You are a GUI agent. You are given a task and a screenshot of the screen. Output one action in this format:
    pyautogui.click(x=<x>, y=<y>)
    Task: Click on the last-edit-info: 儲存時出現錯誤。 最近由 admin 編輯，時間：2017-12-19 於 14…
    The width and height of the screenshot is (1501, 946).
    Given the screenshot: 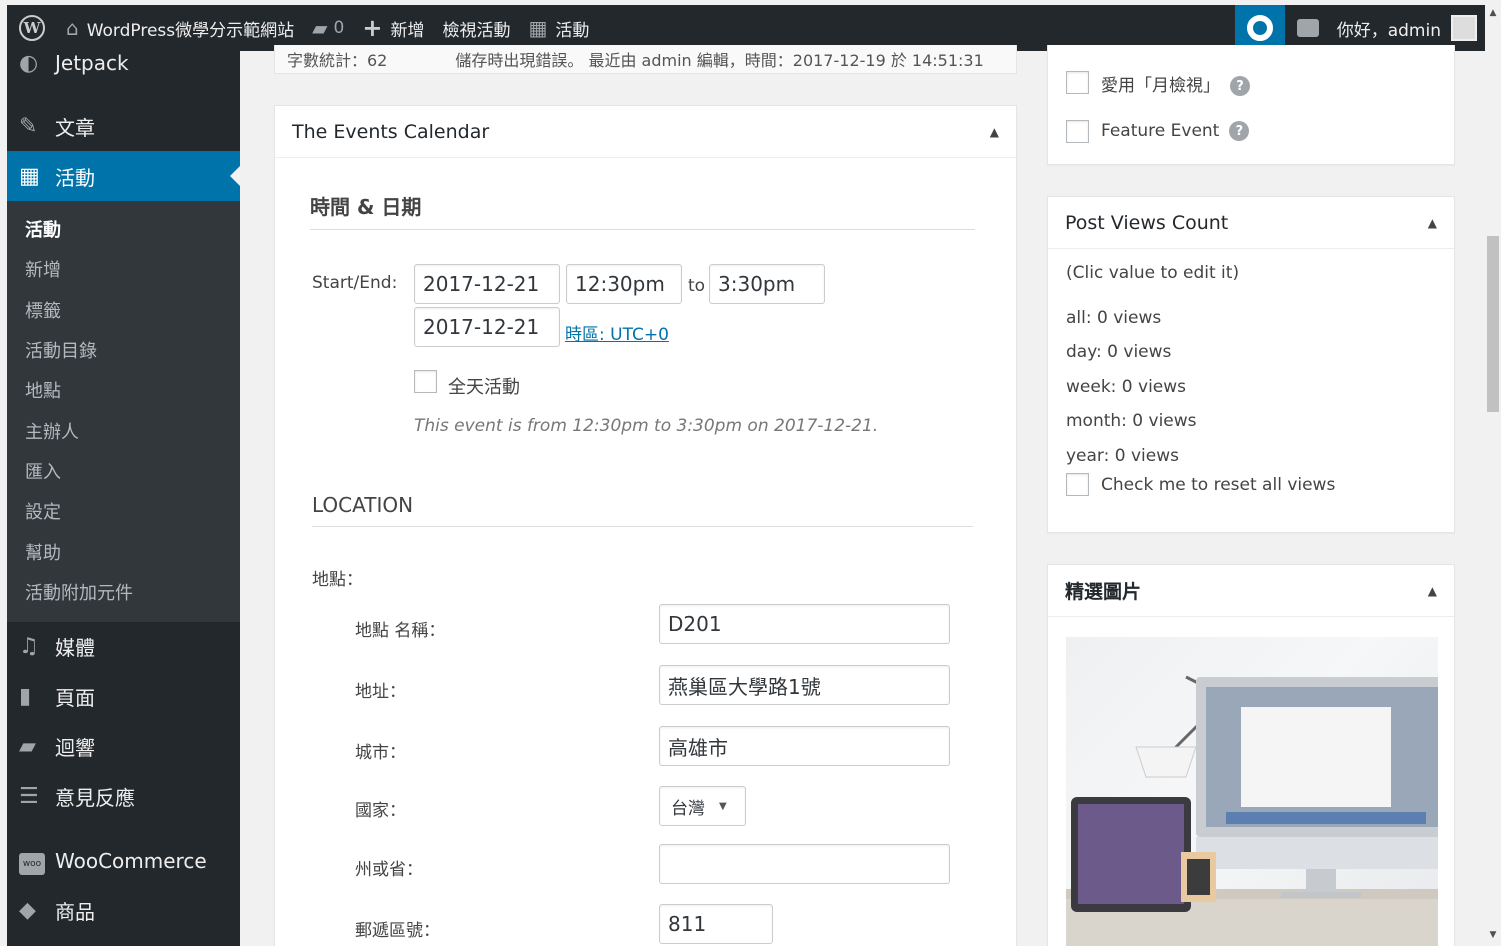 What is the action you would take?
    pyautogui.click(x=719, y=60)
    